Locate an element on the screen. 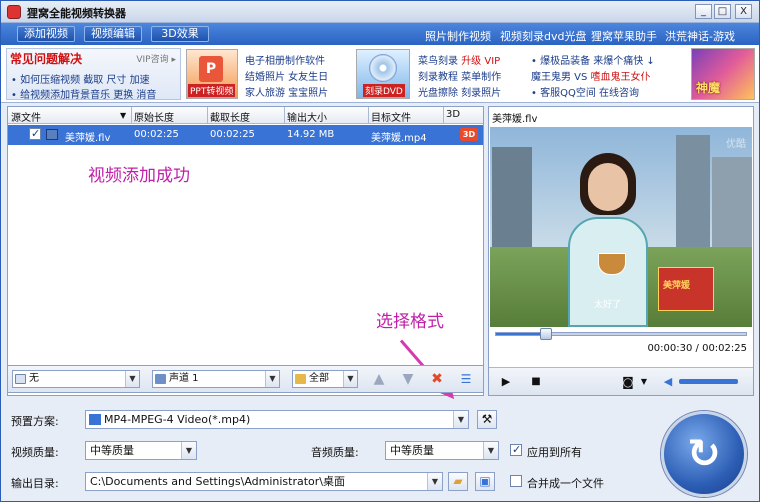 The image size is (760, 502). clear-list-icon: ☰ is located at coordinates (466, 379).